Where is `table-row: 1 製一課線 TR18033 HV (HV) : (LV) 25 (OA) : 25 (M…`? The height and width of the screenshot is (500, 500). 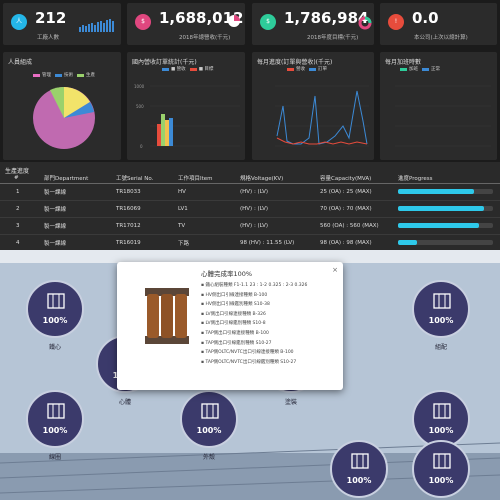
table-row: 1 製一課線 TR18033 HV (HV) : (LV) 25 (OA) : 25 (M… is located at coordinates (250, 192).